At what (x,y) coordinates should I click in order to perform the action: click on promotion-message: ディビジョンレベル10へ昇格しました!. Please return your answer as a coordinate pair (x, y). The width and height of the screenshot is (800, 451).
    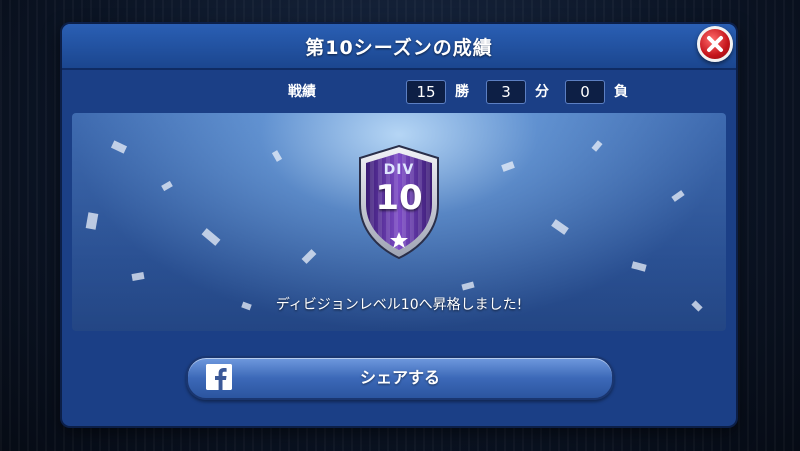
    Looking at the image, I should click on (399, 305).